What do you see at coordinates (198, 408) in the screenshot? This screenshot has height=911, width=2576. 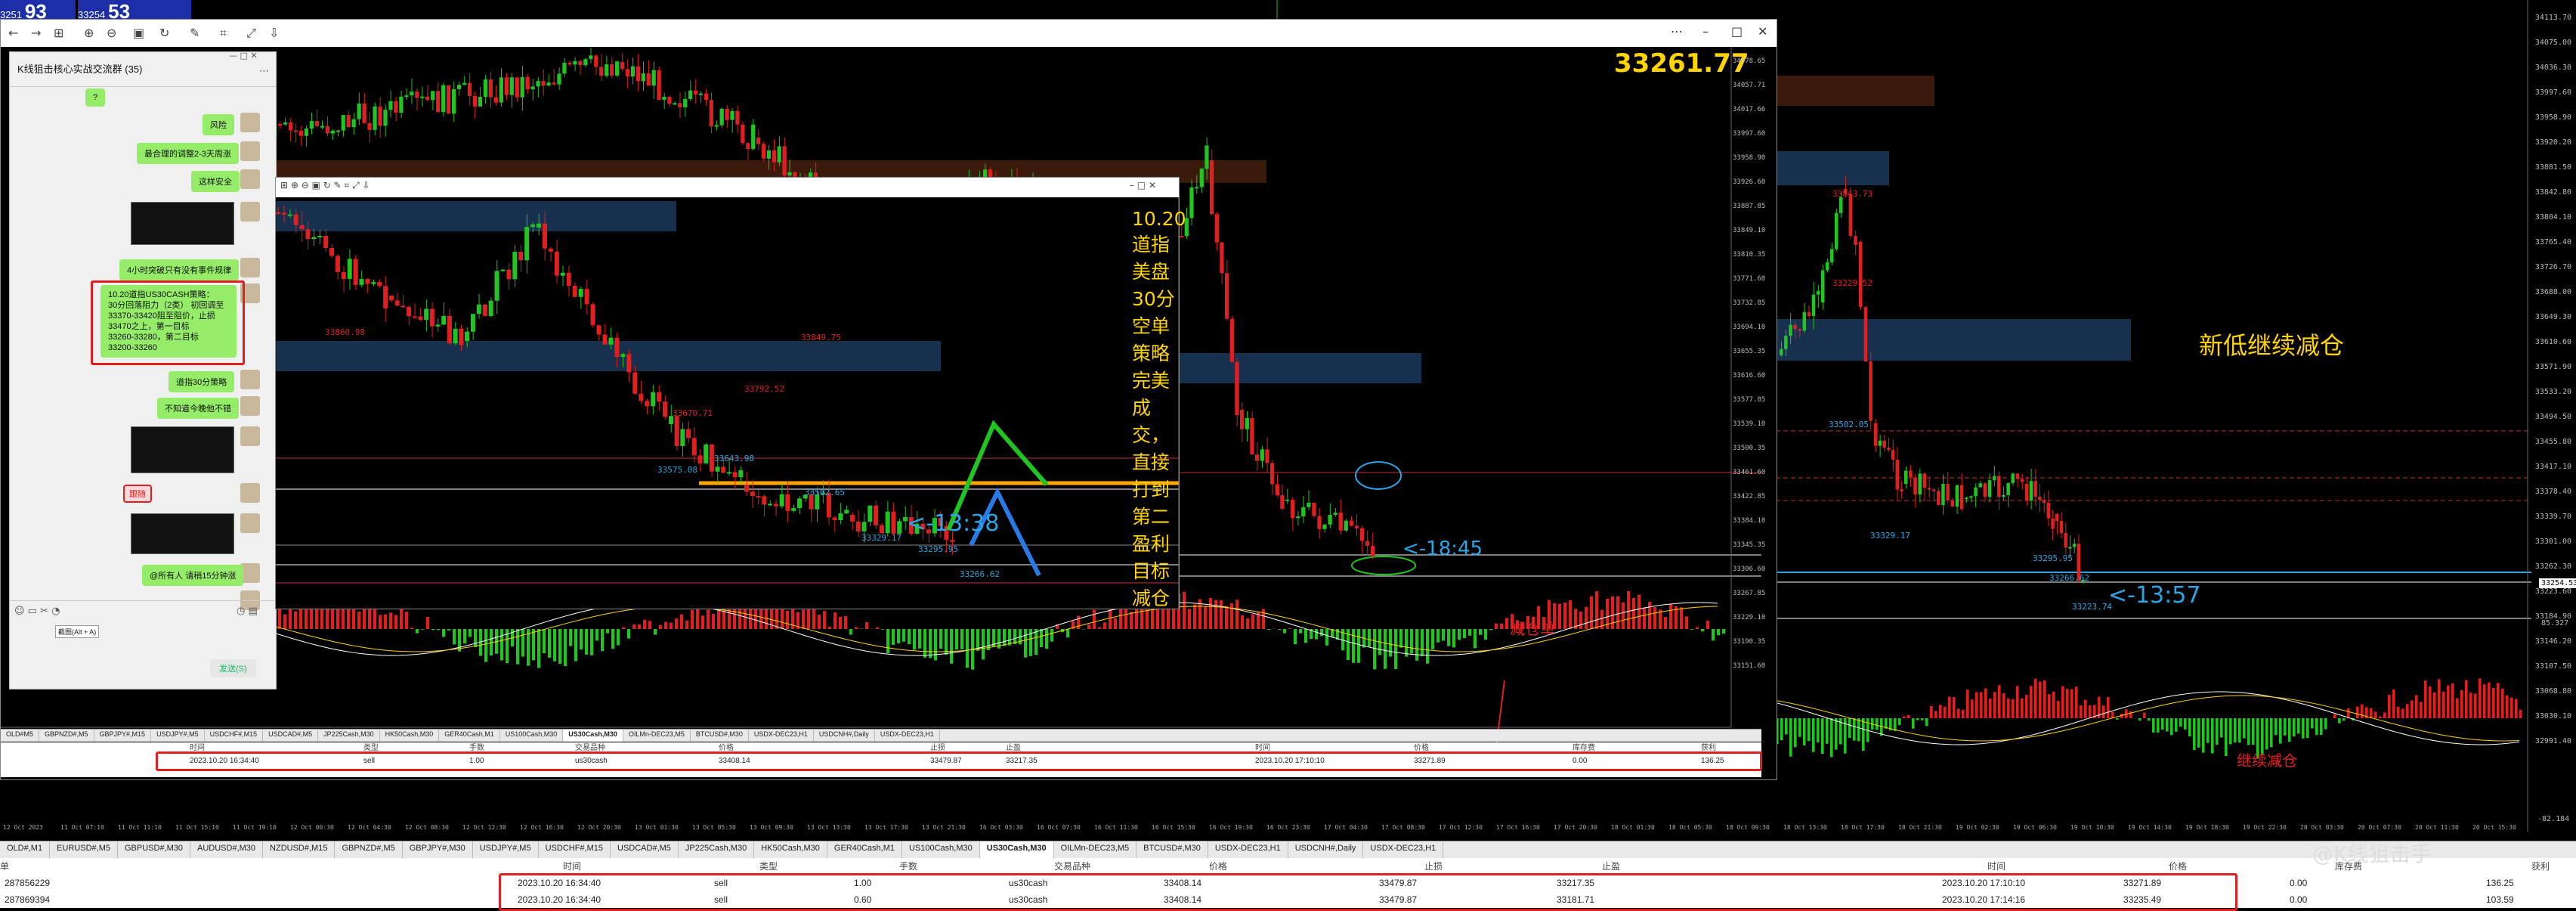 I see `chat-message: 不知道今晚他不错` at bounding box center [198, 408].